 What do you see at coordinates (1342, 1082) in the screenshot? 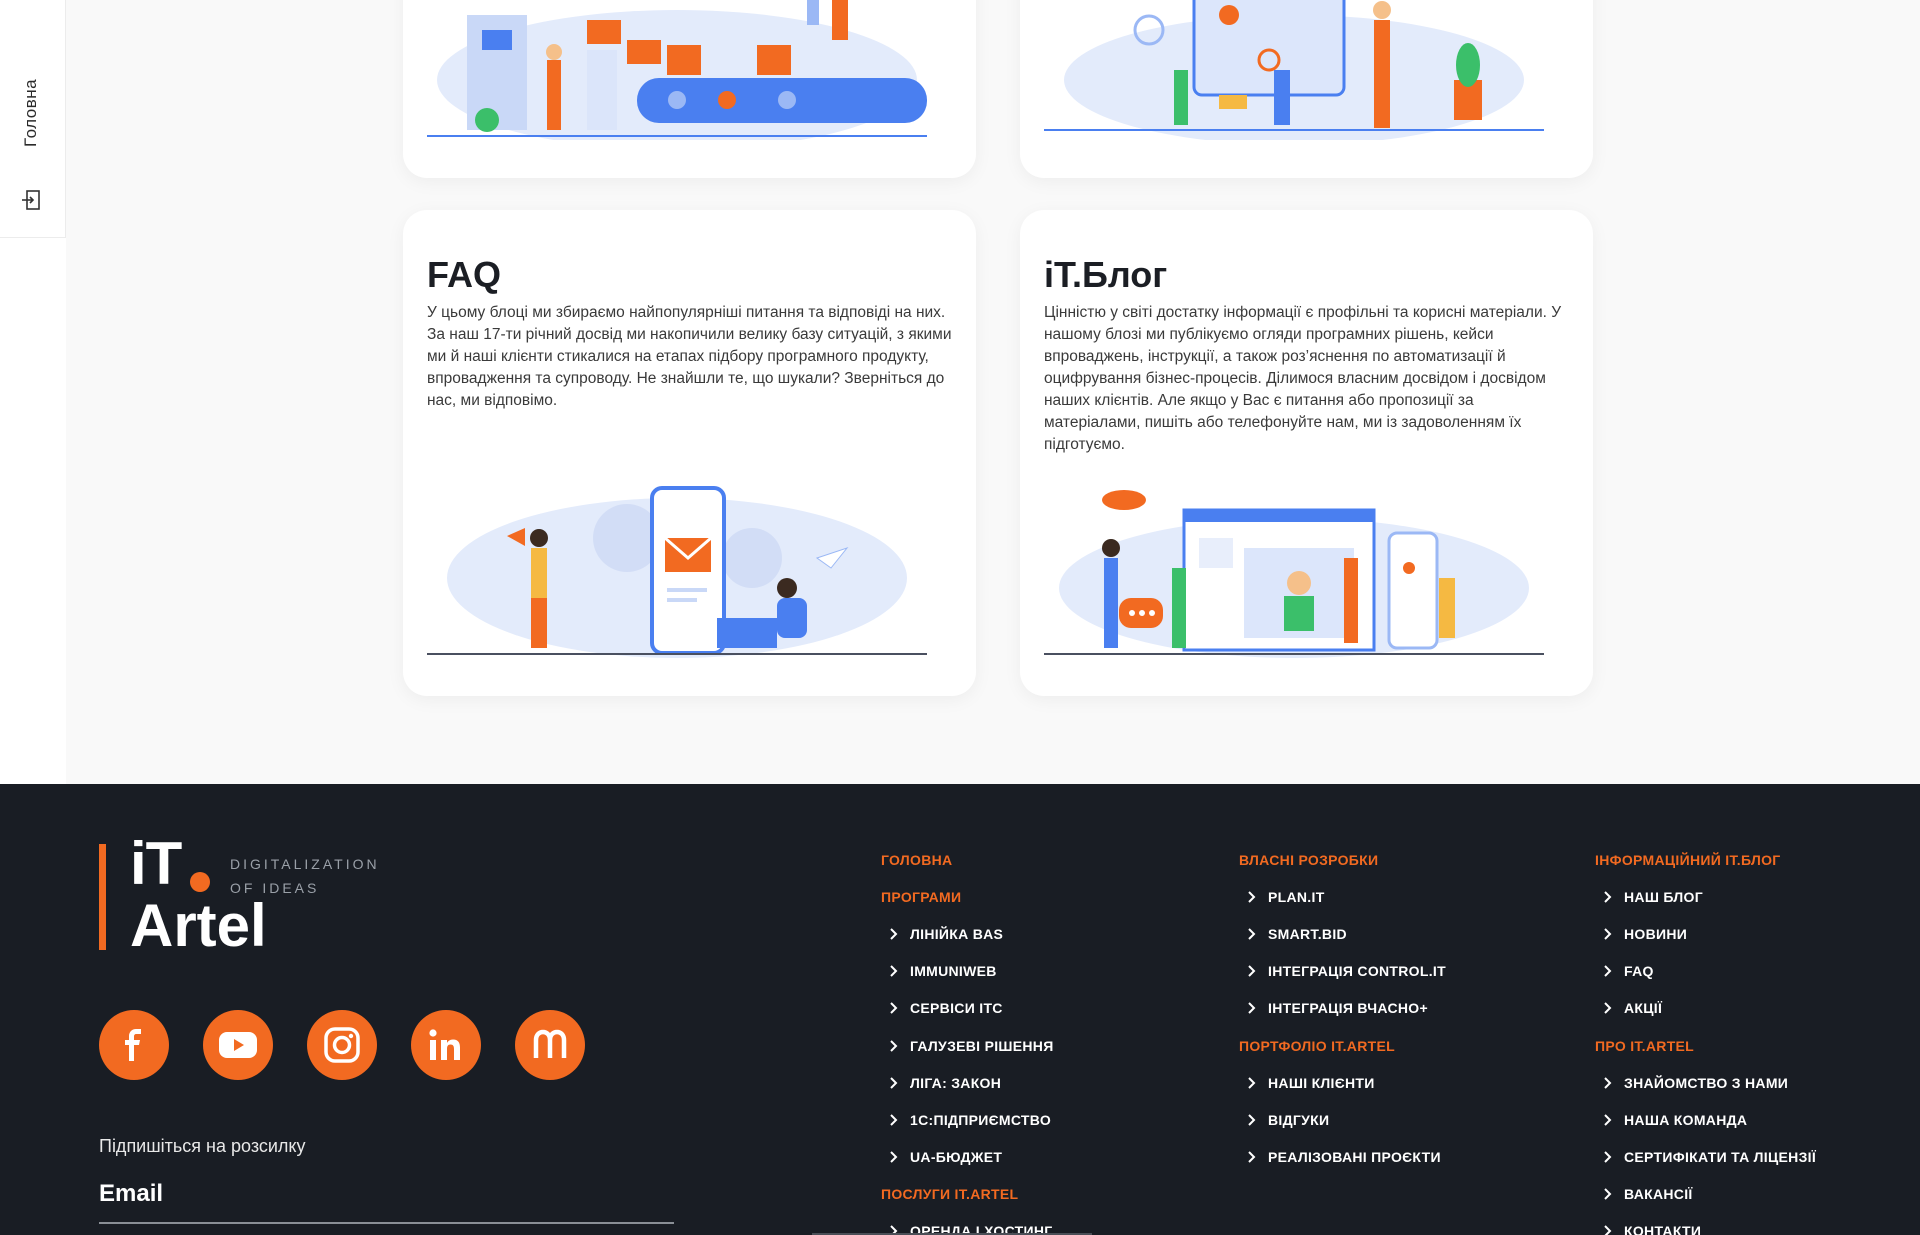
I see `footer-link: НАШІ КЛІЄНТИ` at bounding box center [1342, 1082].